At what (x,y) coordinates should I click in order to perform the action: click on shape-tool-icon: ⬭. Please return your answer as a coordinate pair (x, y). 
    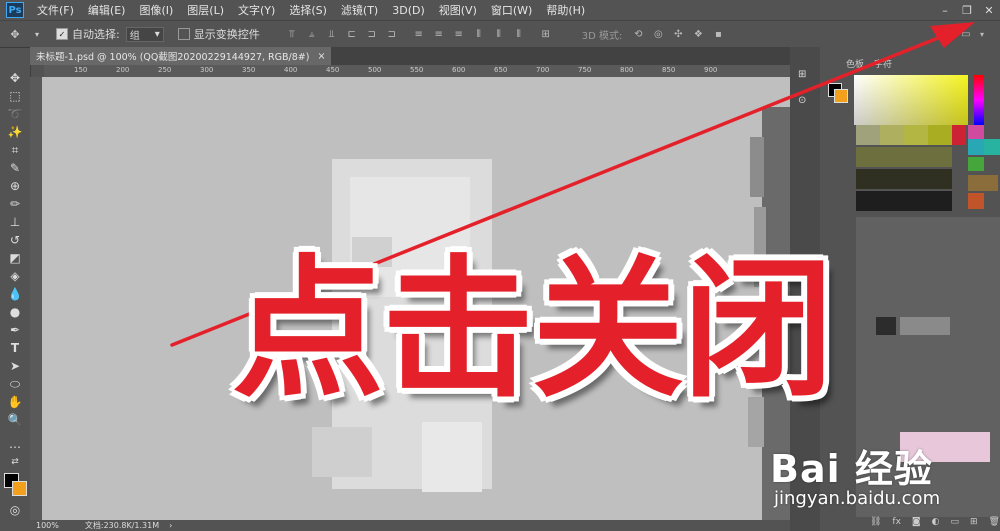
    Looking at the image, I should click on (15, 384).